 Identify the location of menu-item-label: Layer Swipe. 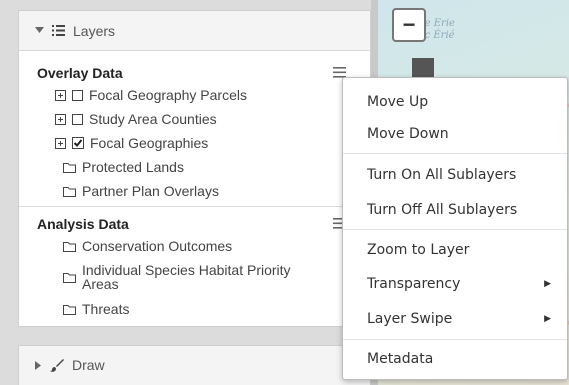
(410, 319).